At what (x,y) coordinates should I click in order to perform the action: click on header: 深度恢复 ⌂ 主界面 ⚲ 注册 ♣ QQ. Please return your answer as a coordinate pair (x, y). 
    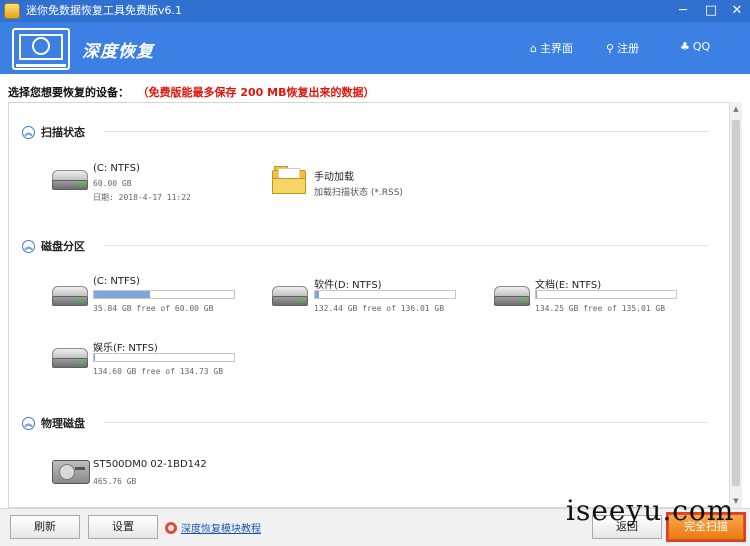
    Looking at the image, I should click on (375, 48).